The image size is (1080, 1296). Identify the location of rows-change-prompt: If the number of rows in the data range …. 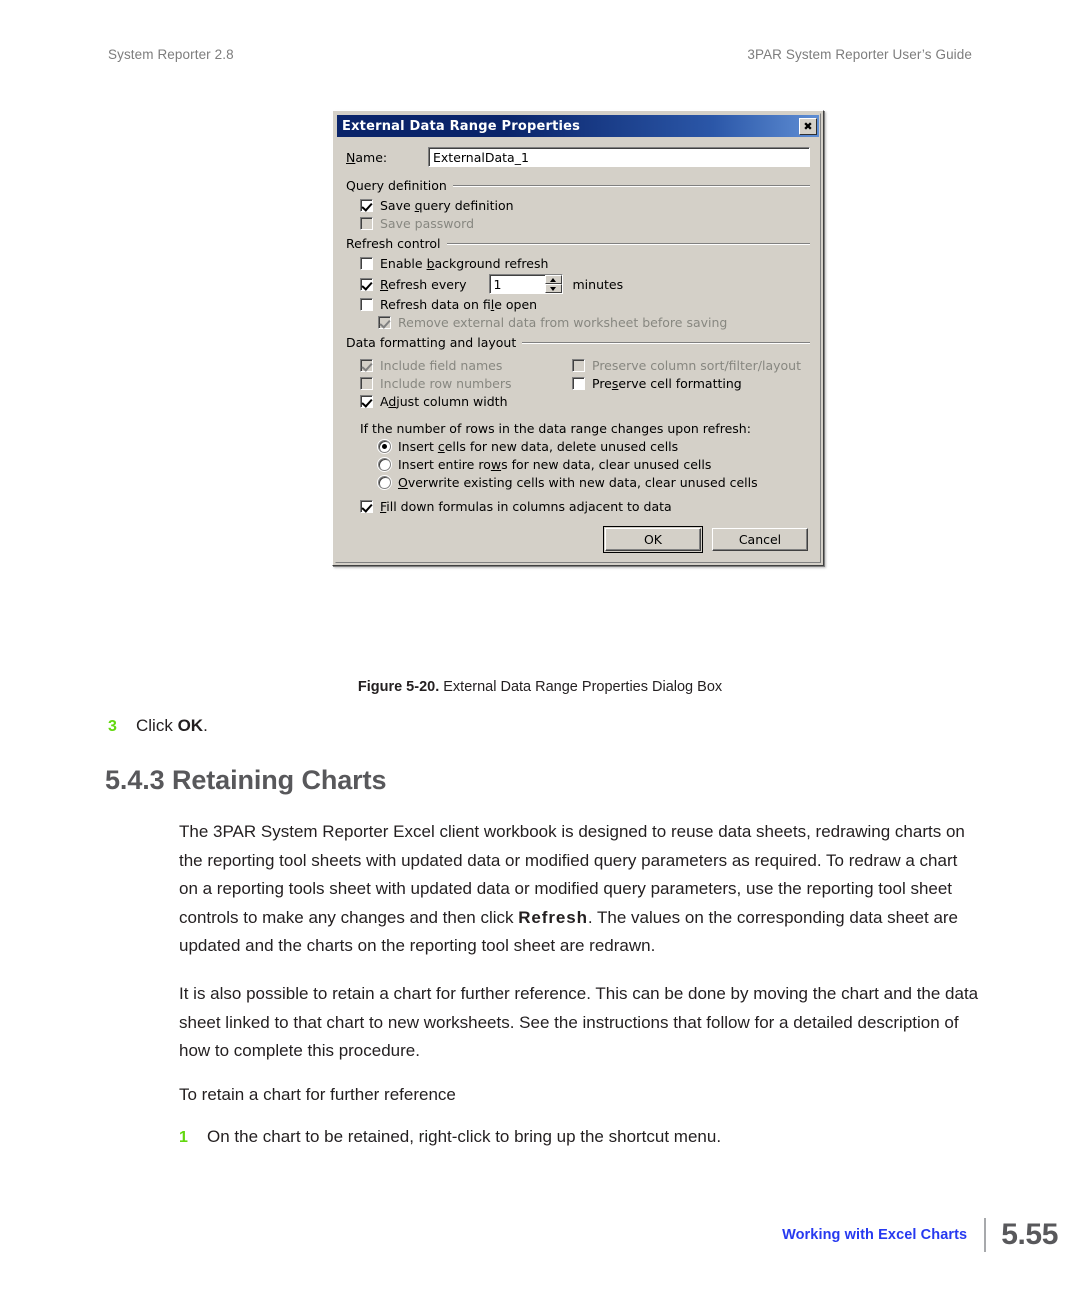
(555, 428).